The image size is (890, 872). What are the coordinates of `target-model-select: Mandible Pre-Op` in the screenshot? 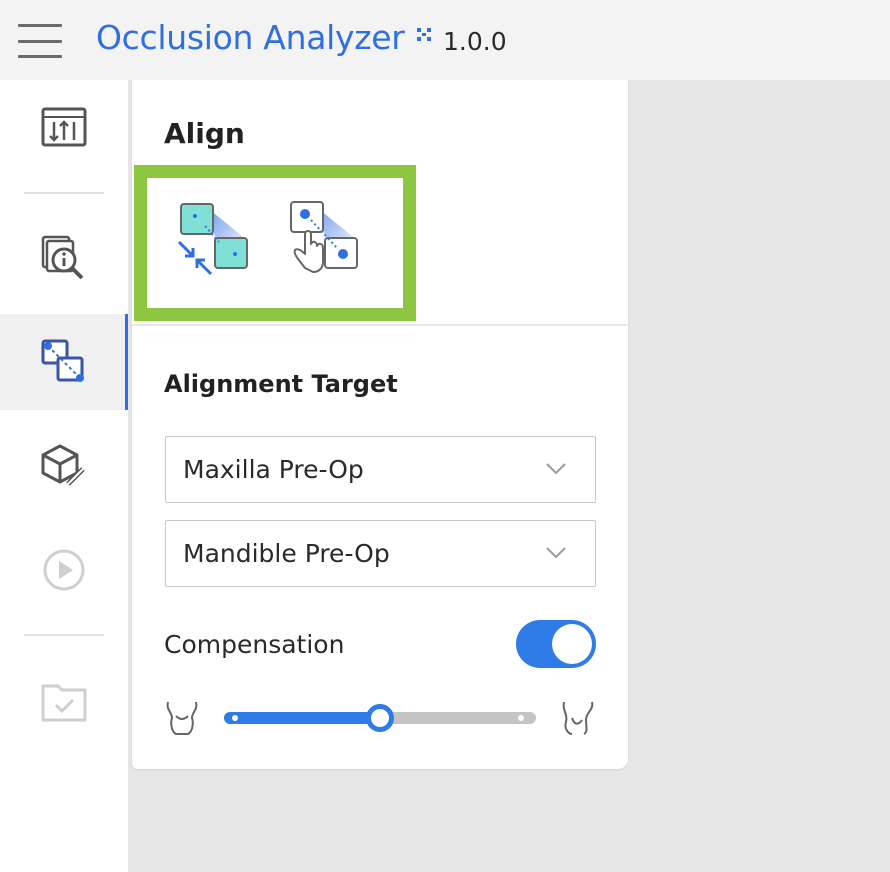 It's located at (380, 553).